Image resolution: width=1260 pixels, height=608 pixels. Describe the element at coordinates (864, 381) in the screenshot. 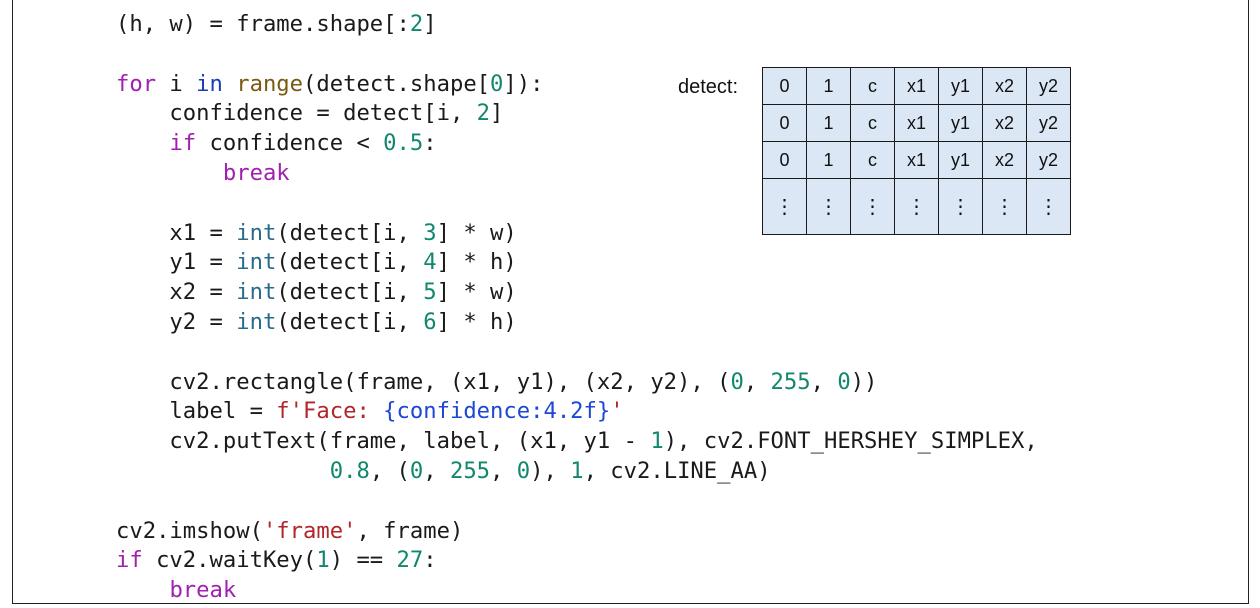

I see `code-token: ))` at that location.